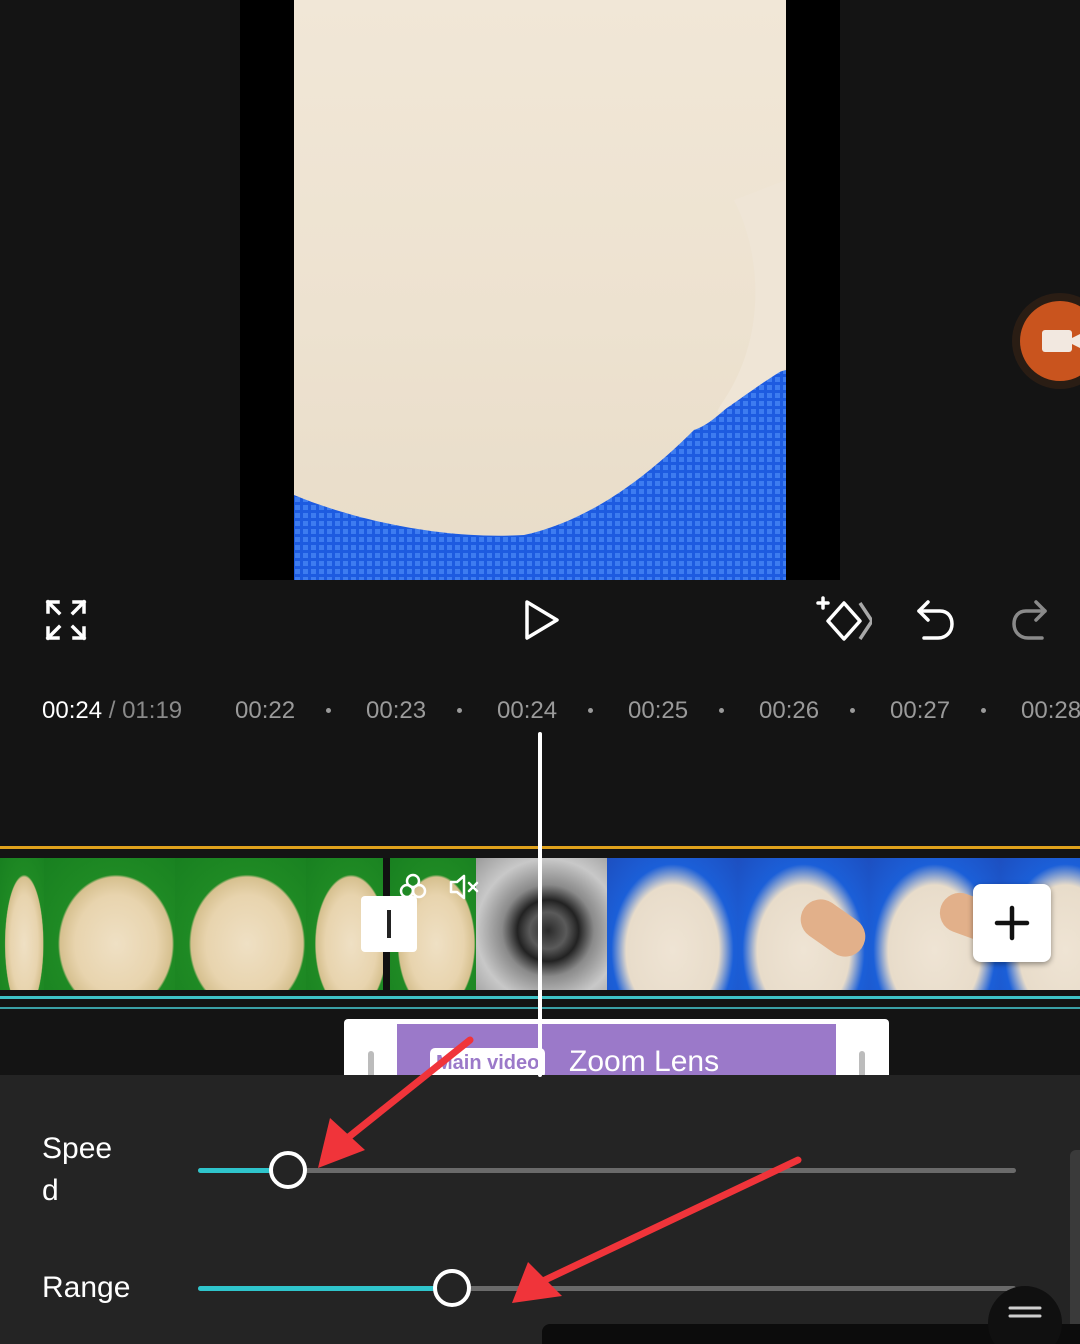 Image resolution: width=1080 pixels, height=1344 pixels. What do you see at coordinates (607, 1288) in the screenshot?
I see `range-slider` at bounding box center [607, 1288].